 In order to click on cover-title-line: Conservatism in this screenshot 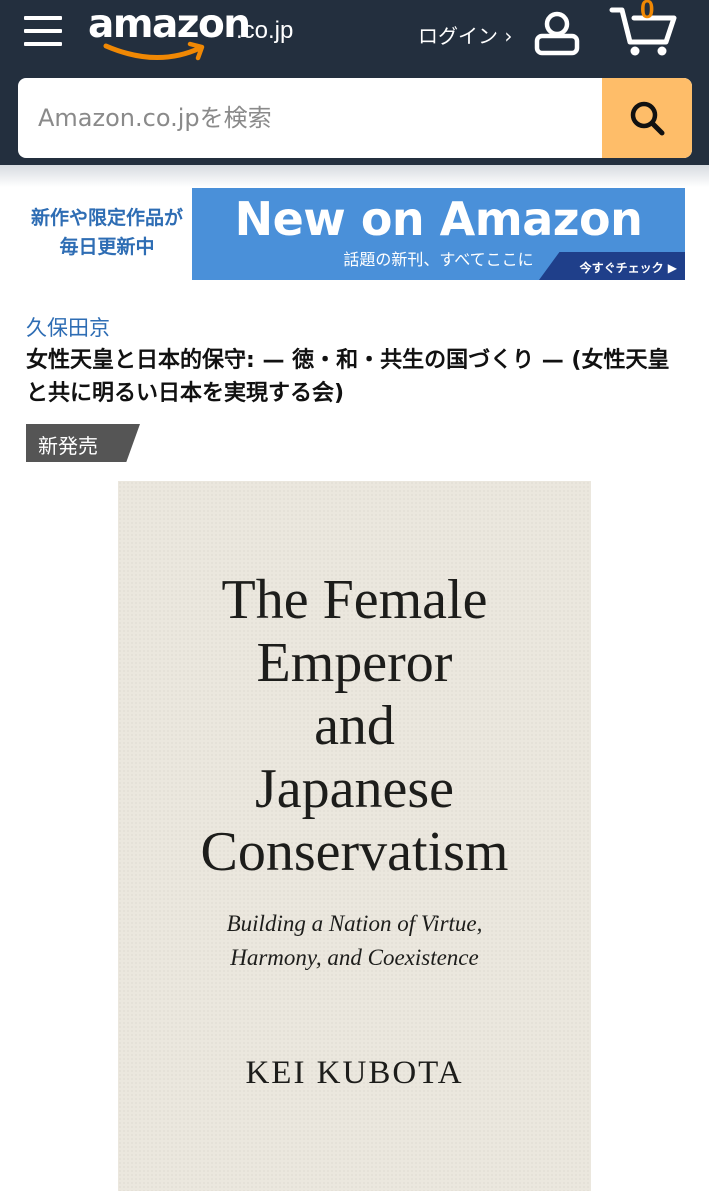, I will do `click(354, 852)`.